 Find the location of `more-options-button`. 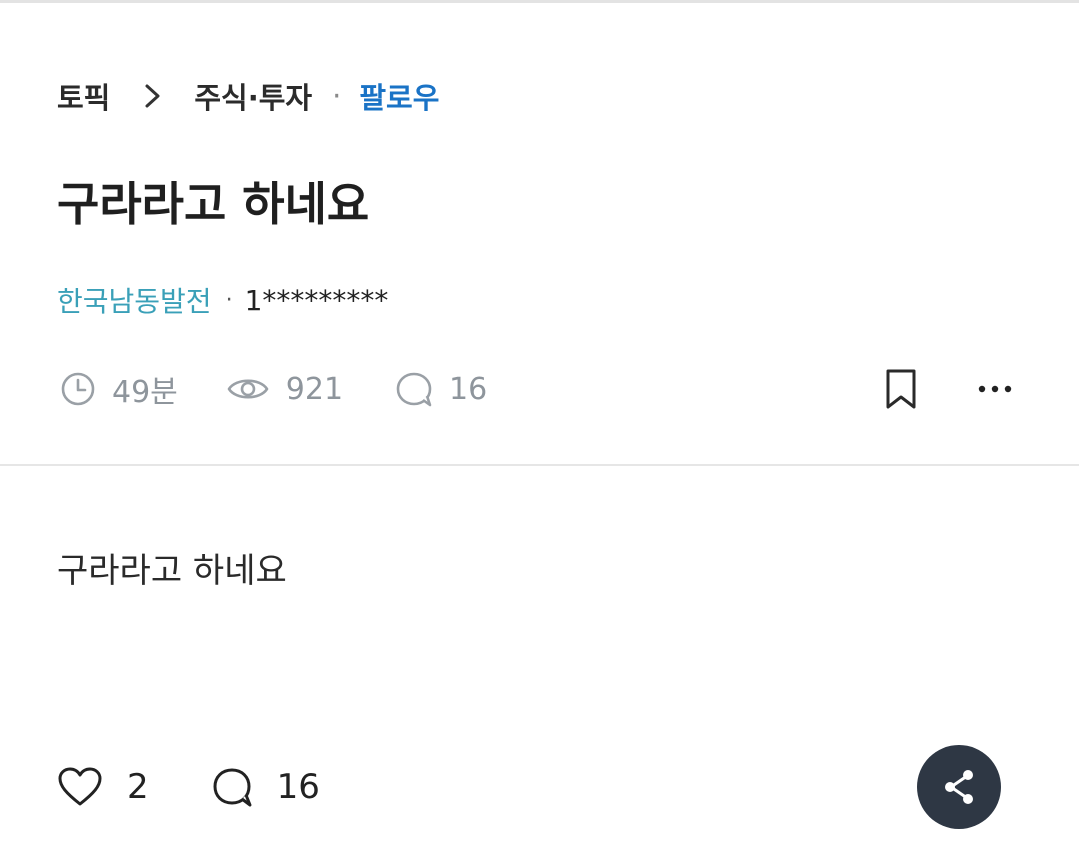

more-options-button is located at coordinates (995, 389).